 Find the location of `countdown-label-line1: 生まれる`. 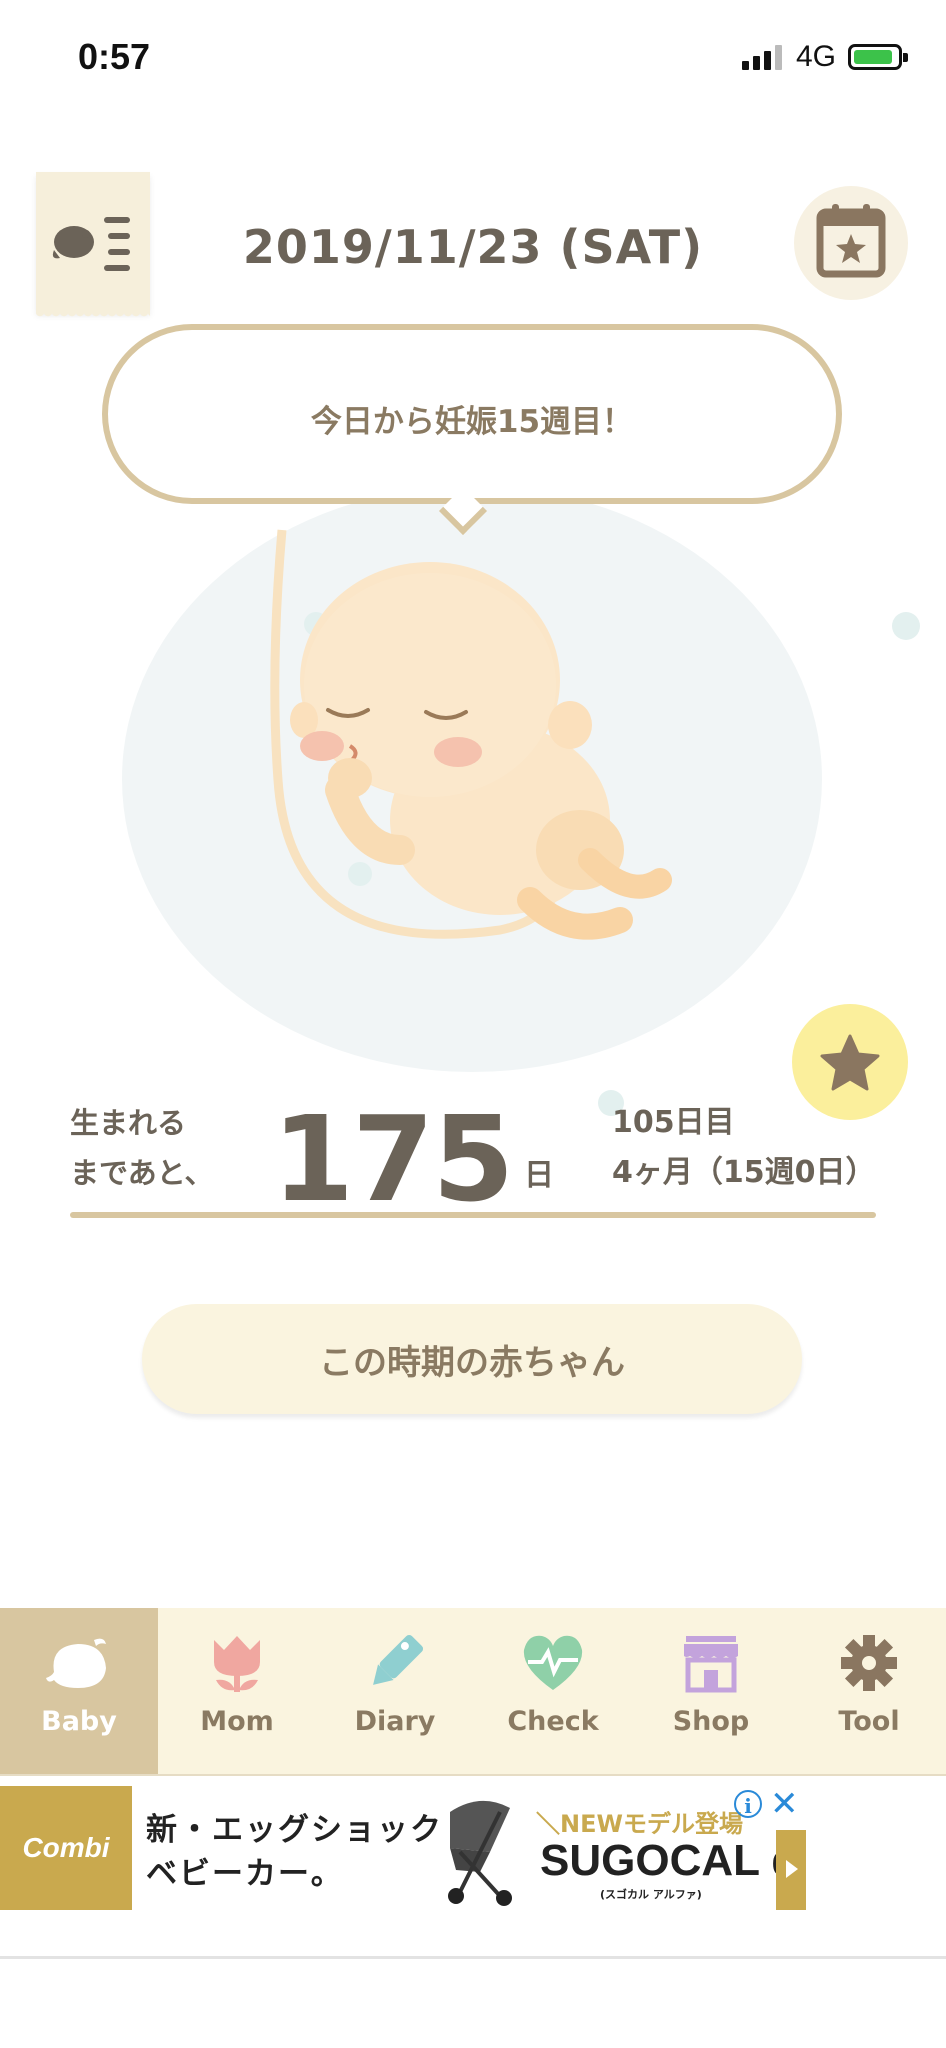

countdown-label-line1: 生まれる is located at coordinates (128, 1123).